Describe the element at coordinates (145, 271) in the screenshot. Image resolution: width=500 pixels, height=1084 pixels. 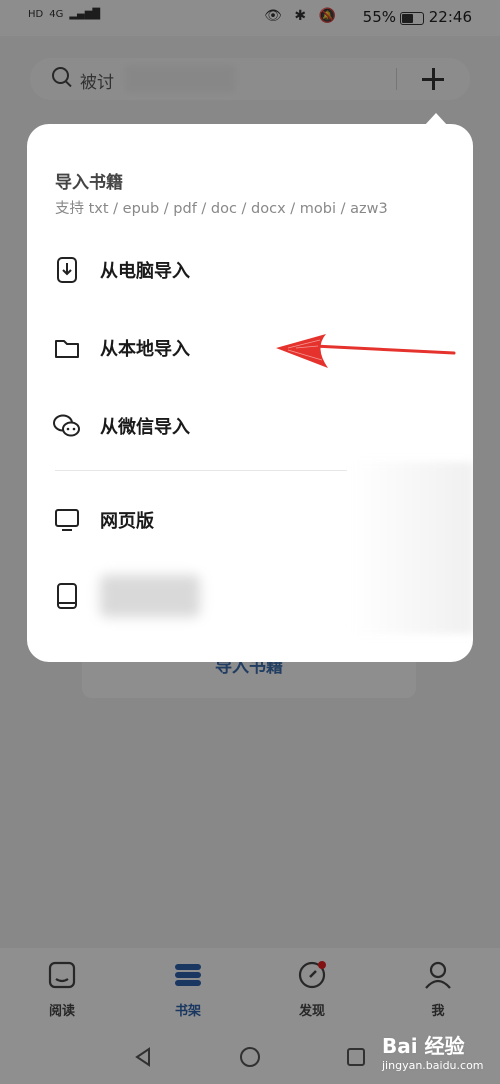
I see `import-from-computer-label: 从电脑导入` at that location.